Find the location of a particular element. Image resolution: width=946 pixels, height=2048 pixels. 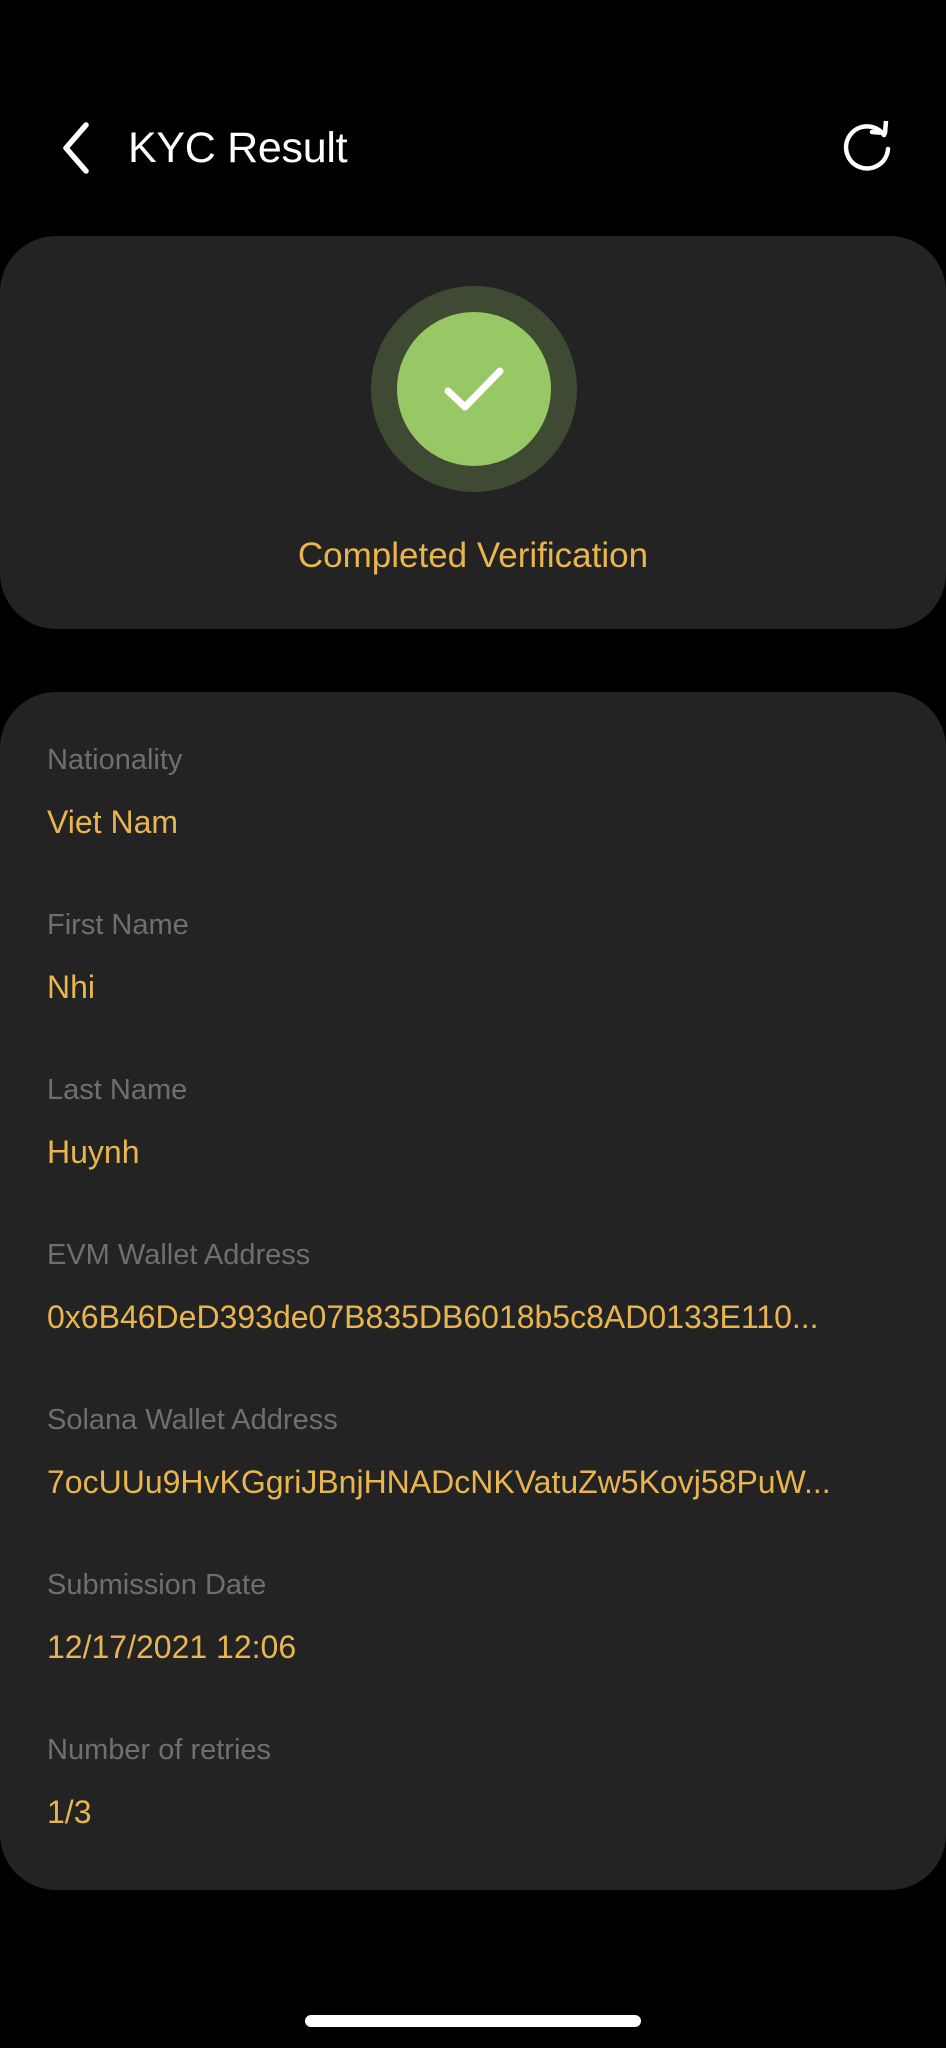

refresh-icon is located at coordinates (867, 146).